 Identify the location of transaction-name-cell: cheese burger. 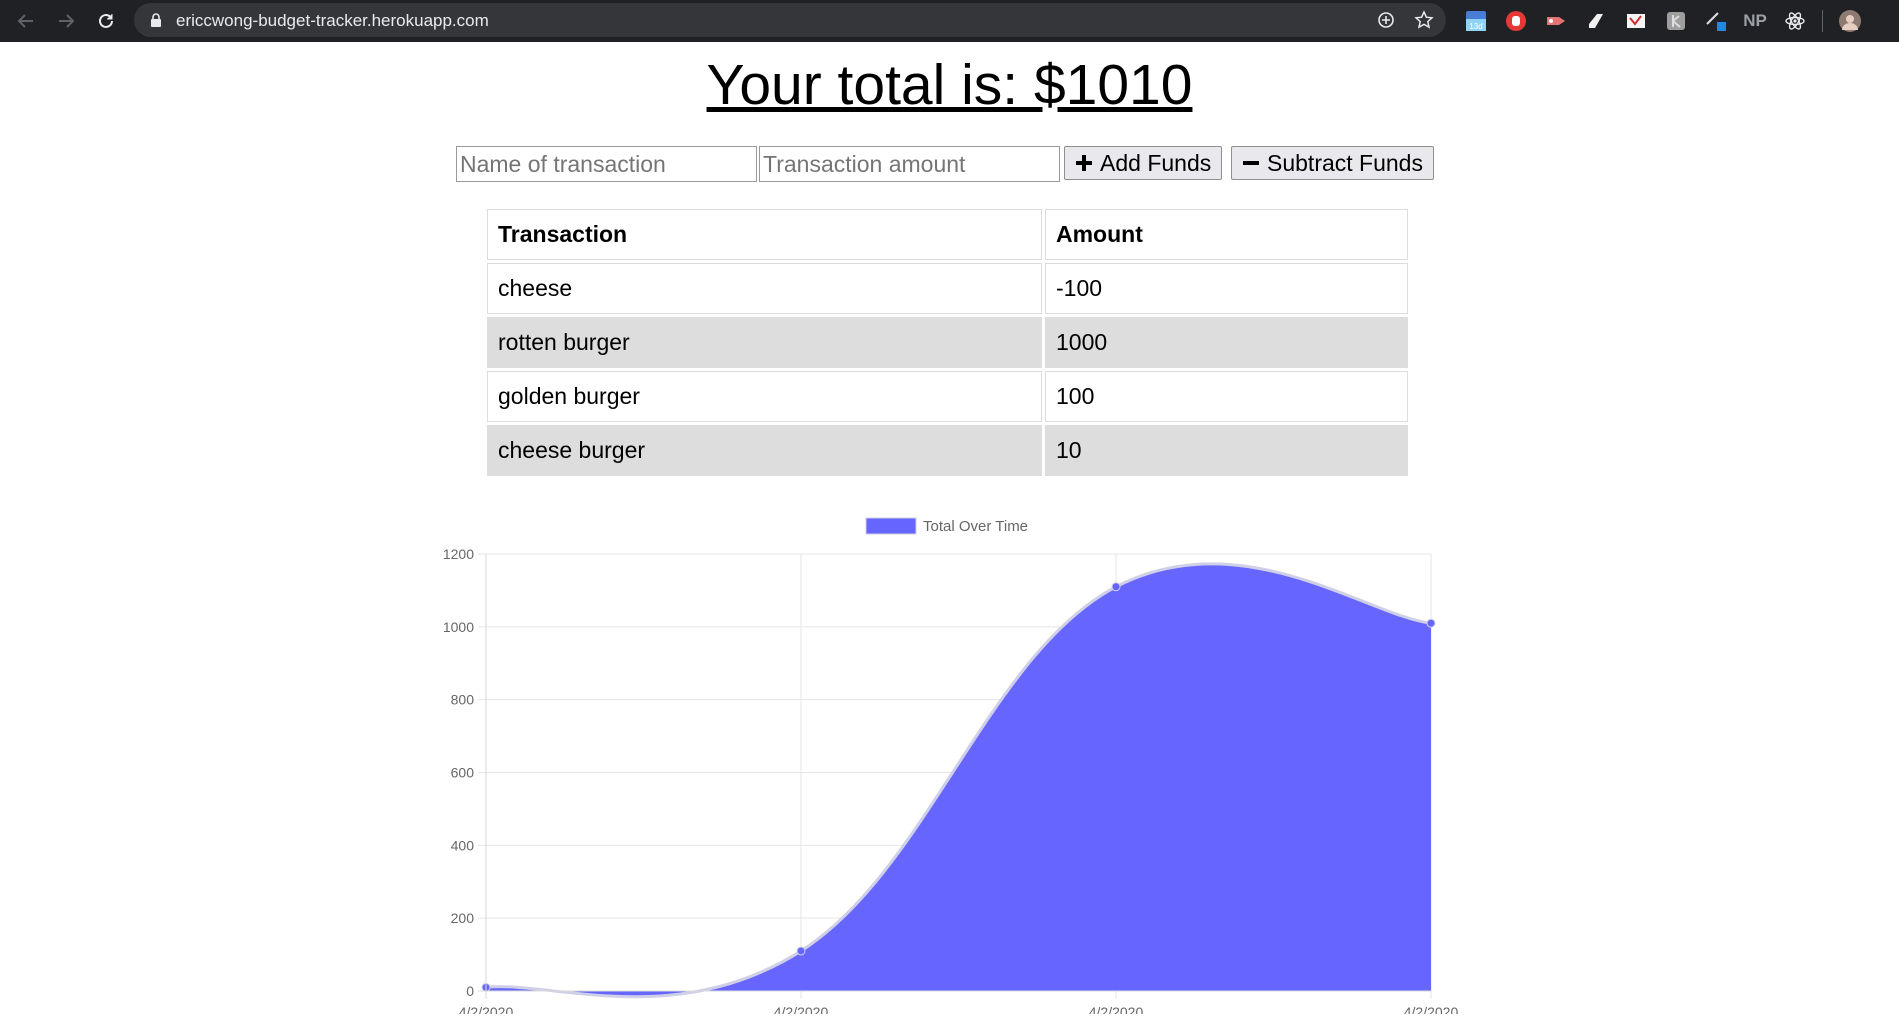
(764, 450).